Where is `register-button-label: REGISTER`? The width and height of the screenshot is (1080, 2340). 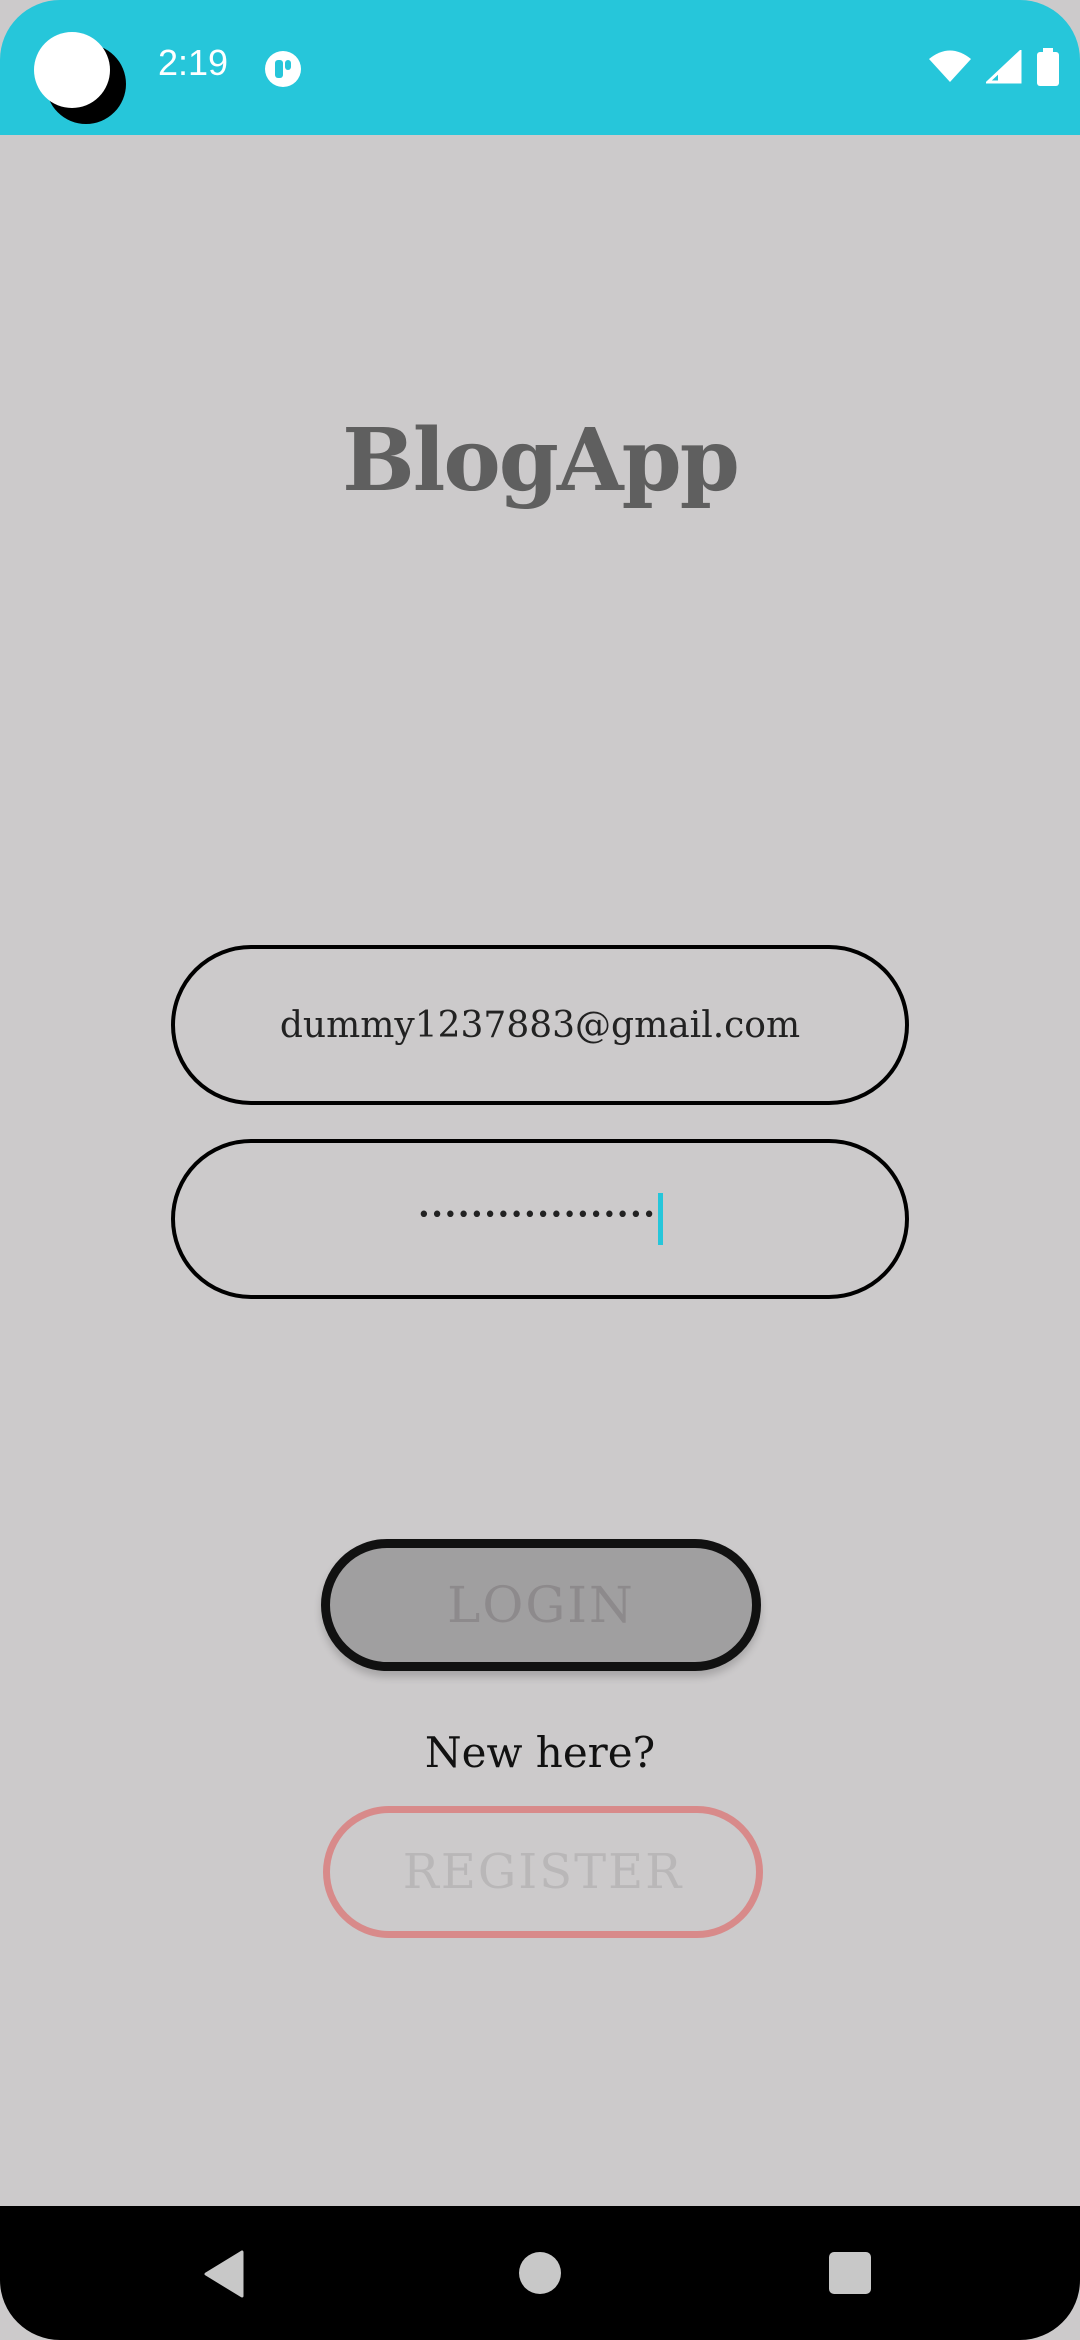
register-button-label: REGISTER is located at coordinates (543, 1872).